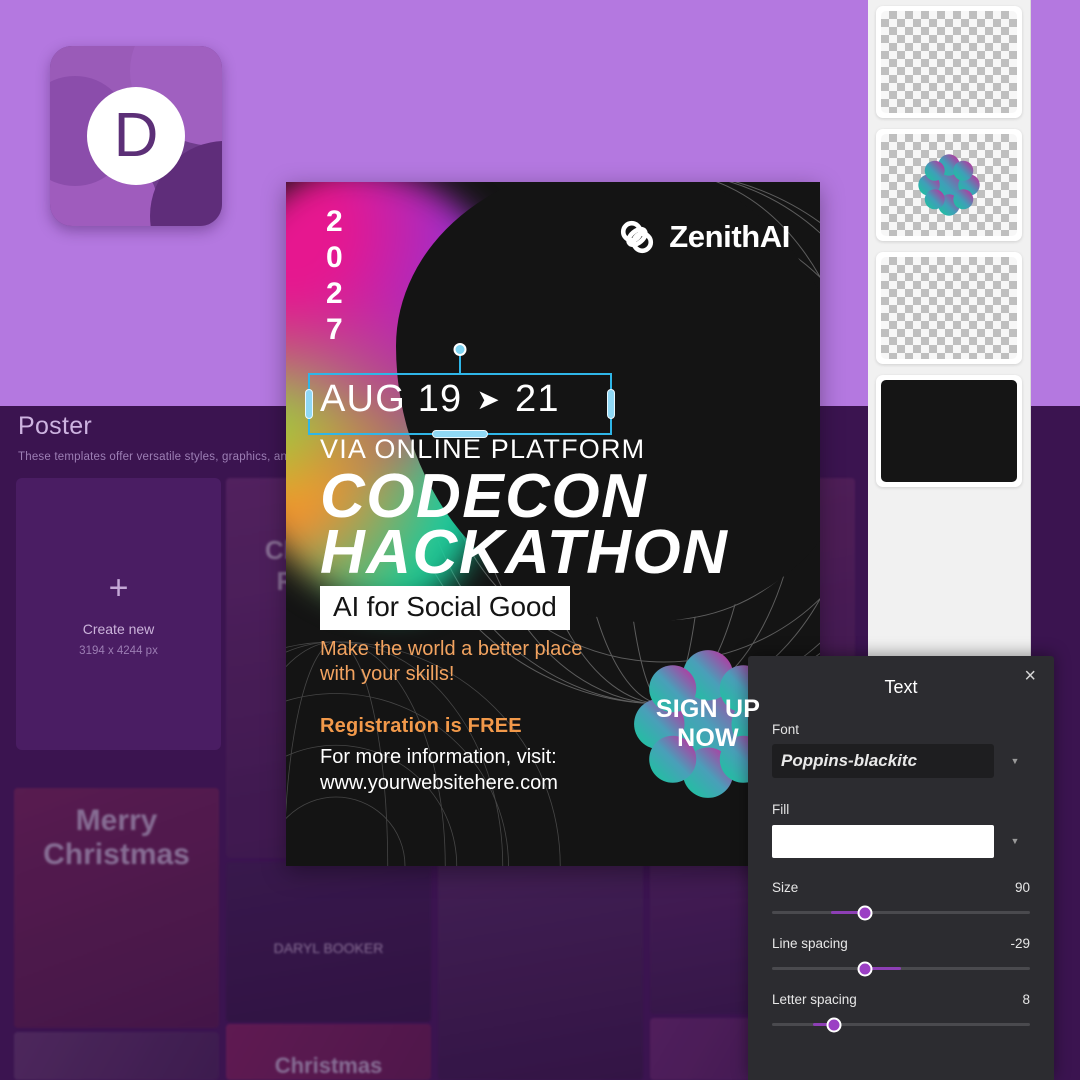 The image size is (1080, 1080). Describe the element at coordinates (116, 908) in the screenshot. I see `list-item: Merry Christmas` at that location.